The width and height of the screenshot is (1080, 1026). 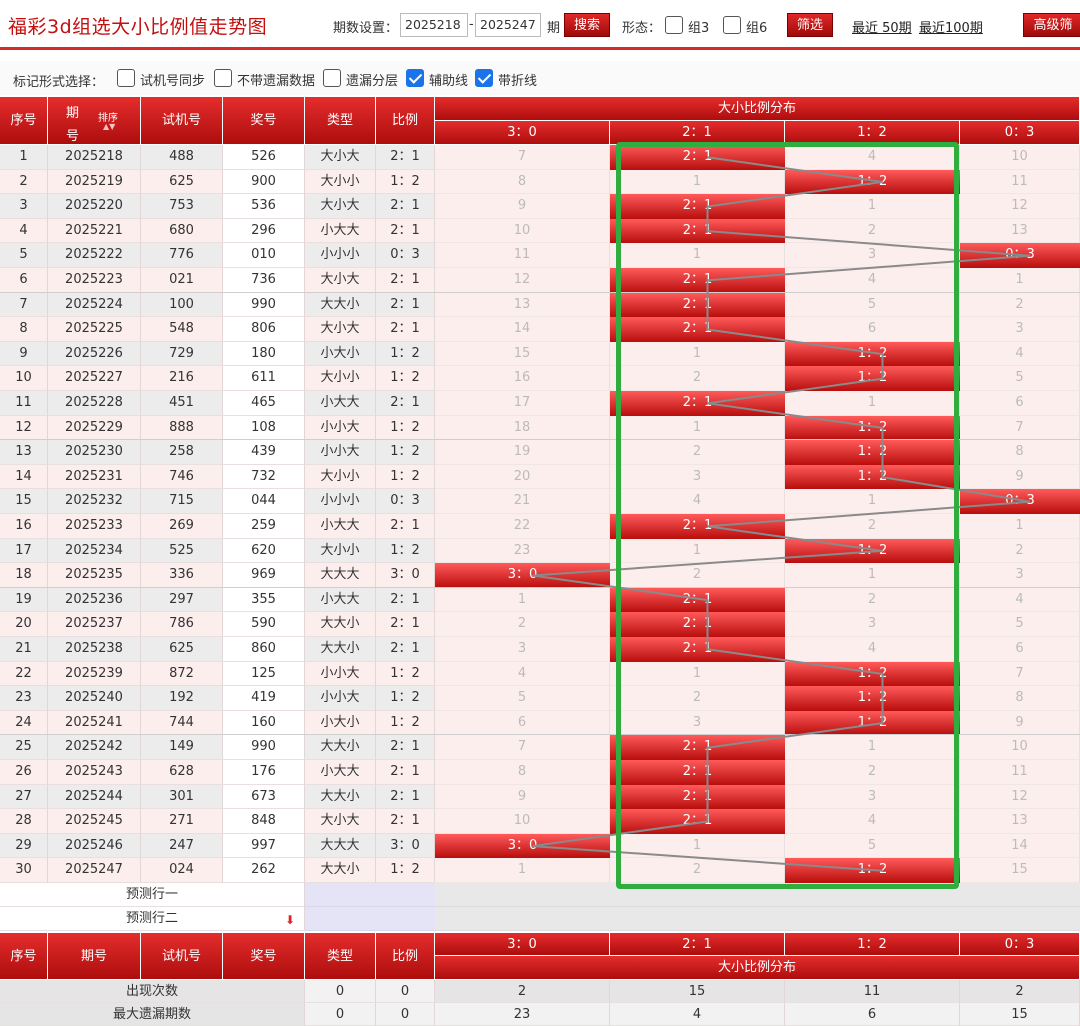 What do you see at coordinates (522, 501) in the screenshot?
I see `dist-miss-cell: 21` at bounding box center [522, 501].